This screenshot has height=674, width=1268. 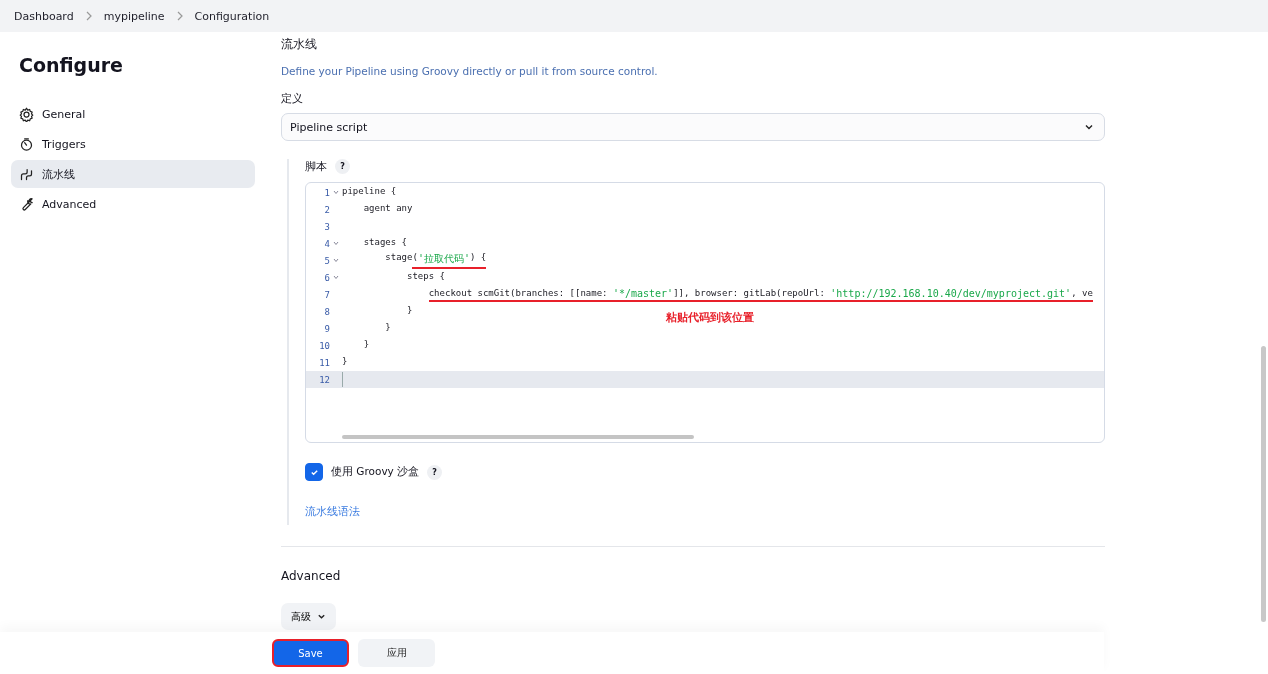 I want to click on line-number: 2, so click(x=326, y=209).